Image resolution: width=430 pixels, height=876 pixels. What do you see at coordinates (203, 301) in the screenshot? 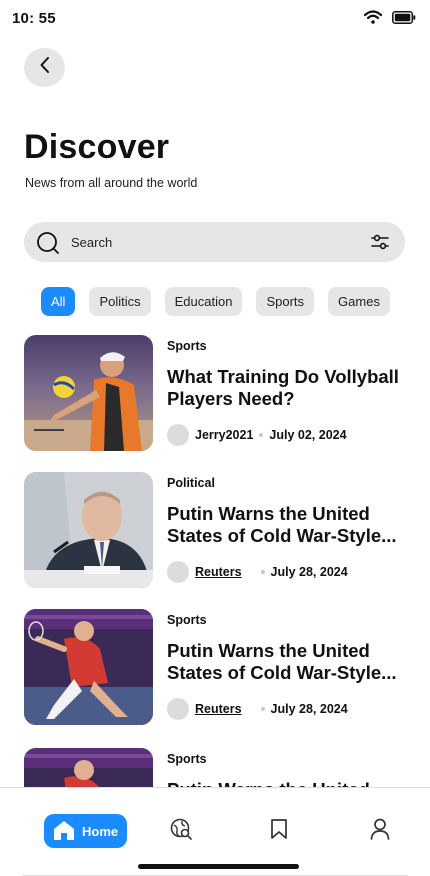
I see `chip-education: Education` at bounding box center [203, 301].